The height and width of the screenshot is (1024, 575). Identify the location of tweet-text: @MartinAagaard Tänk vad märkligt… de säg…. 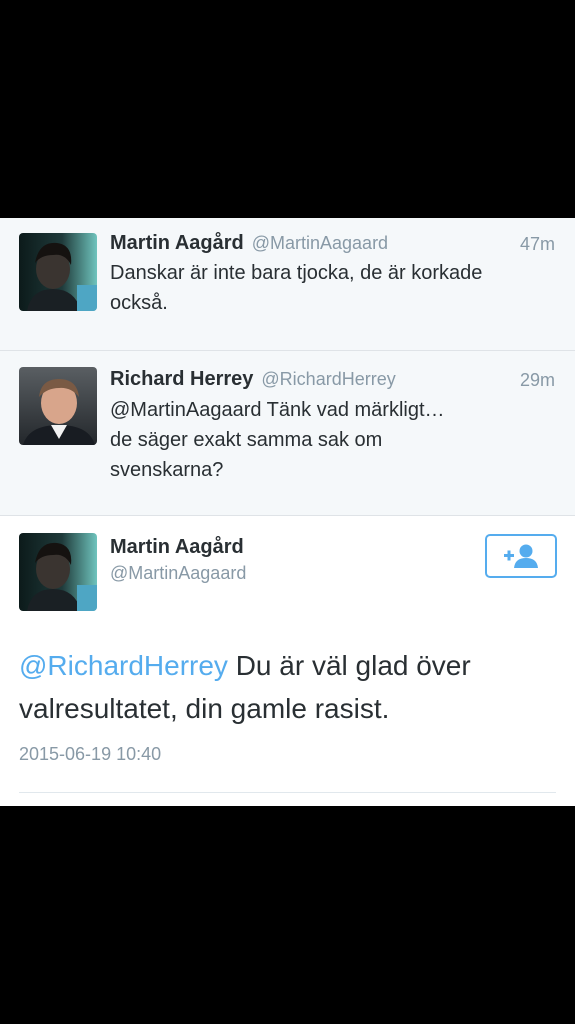
(277, 440).